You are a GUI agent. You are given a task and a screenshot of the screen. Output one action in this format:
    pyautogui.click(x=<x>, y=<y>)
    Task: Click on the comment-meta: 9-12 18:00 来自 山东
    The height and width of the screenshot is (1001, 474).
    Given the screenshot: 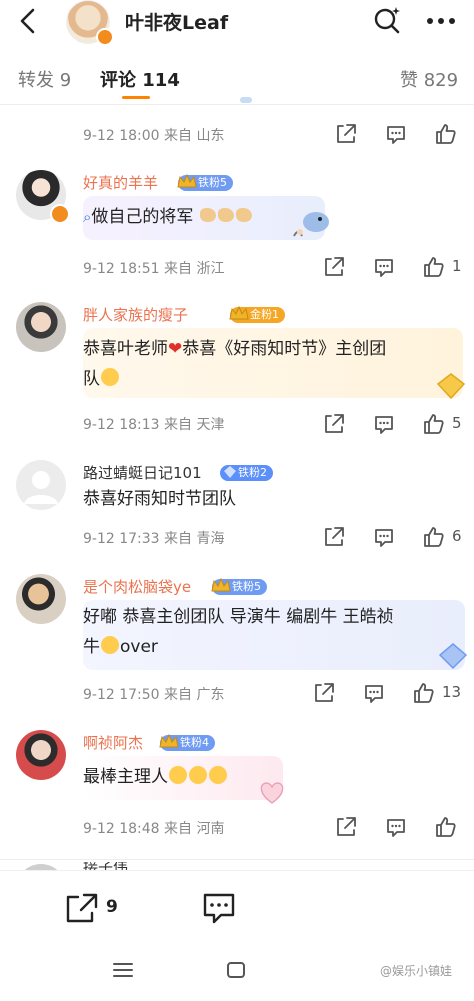 What is the action you would take?
    pyautogui.click(x=154, y=136)
    